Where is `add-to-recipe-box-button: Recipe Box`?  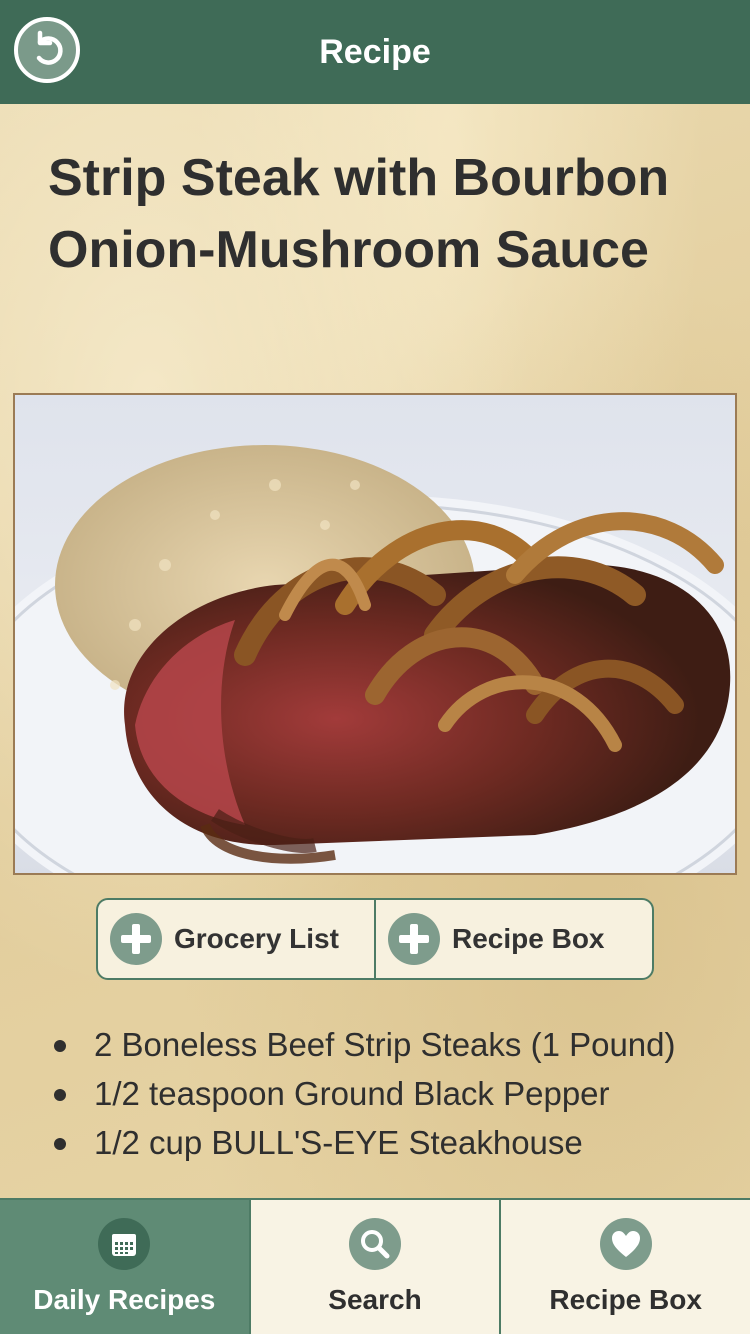
add-to-recipe-box-button: Recipe Box is located at coordinates (513, 939).